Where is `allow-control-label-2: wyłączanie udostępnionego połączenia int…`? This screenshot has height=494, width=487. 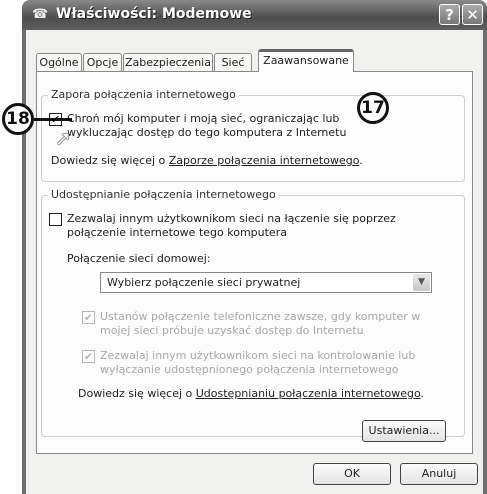
allow-control-label-2: wyłączanie udostępnionego połączenia int… is located at coordinates (249, 370).